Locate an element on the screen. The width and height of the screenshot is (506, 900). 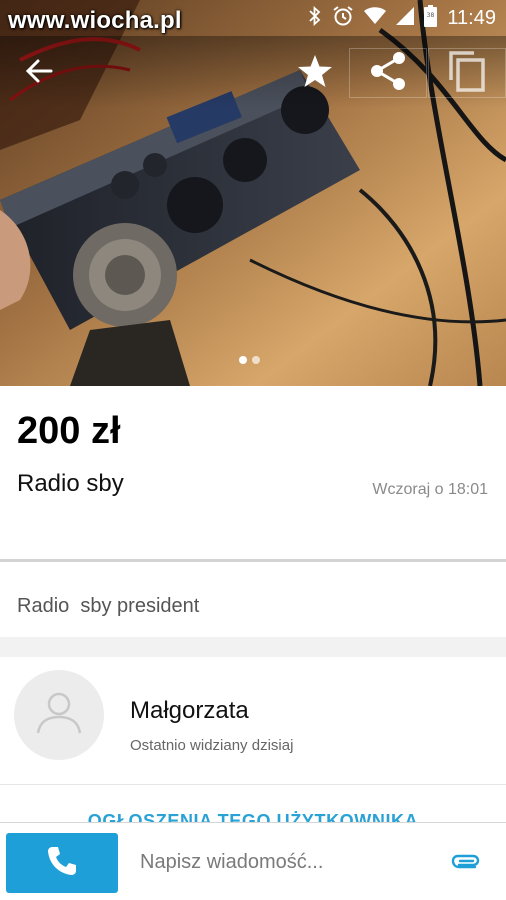
page-dot-active is located at coordinates (243, 360).